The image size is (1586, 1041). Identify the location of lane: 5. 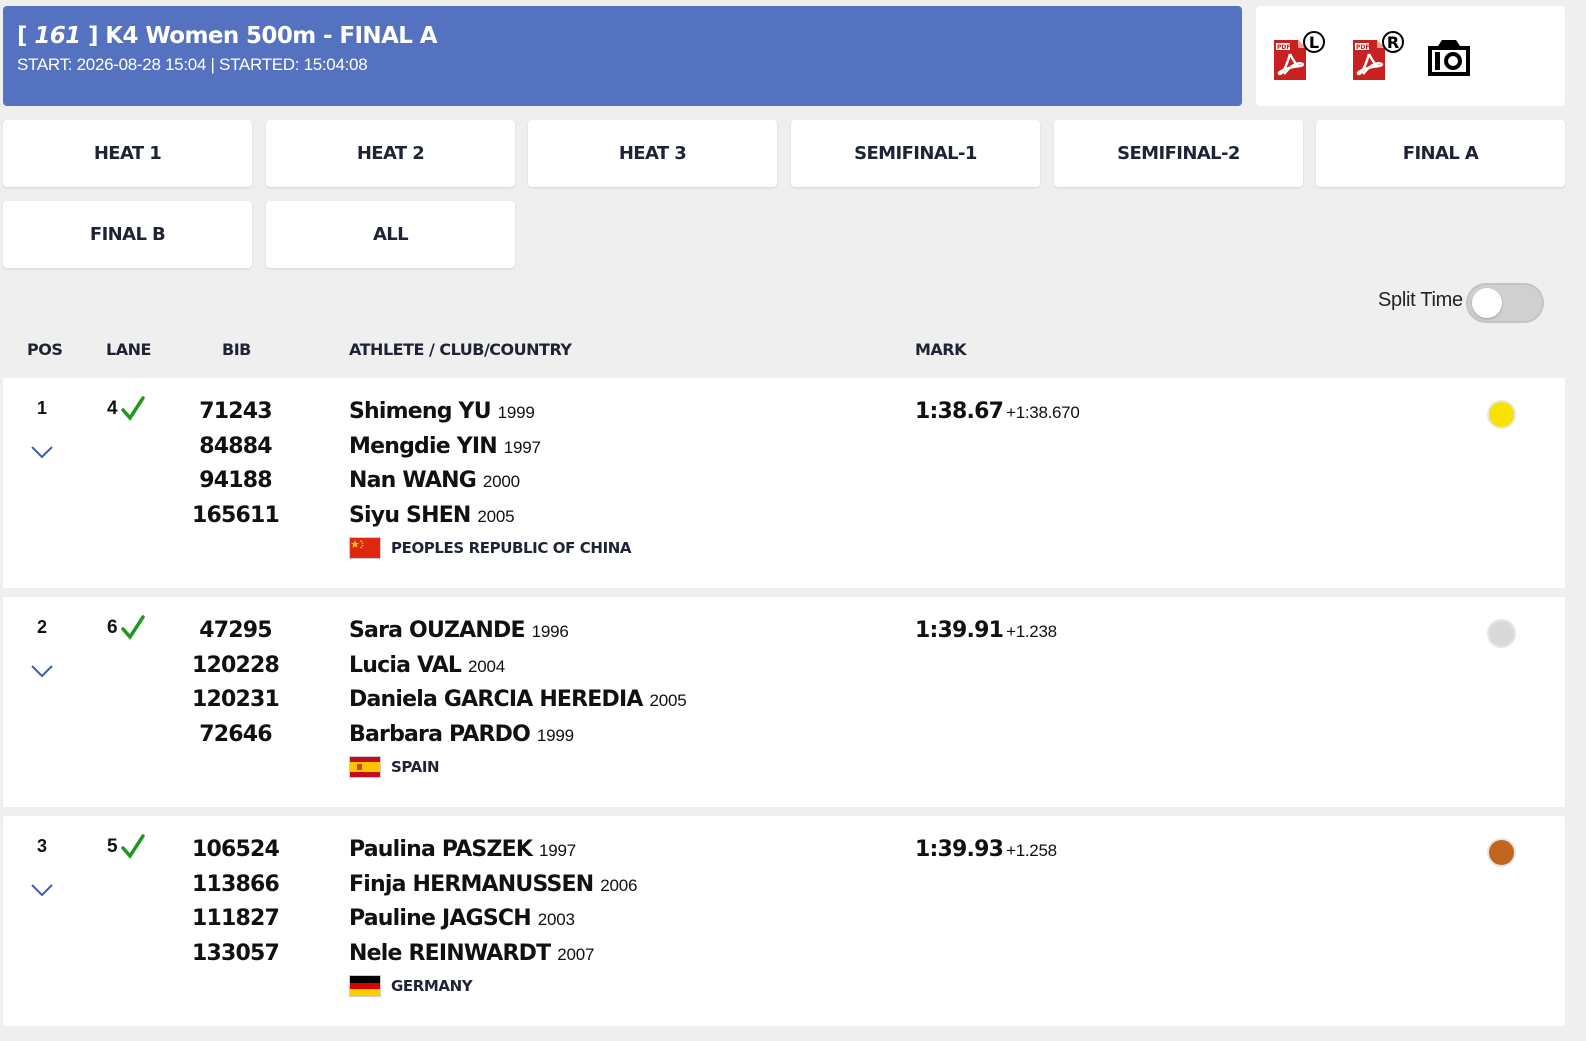
(126, 847).